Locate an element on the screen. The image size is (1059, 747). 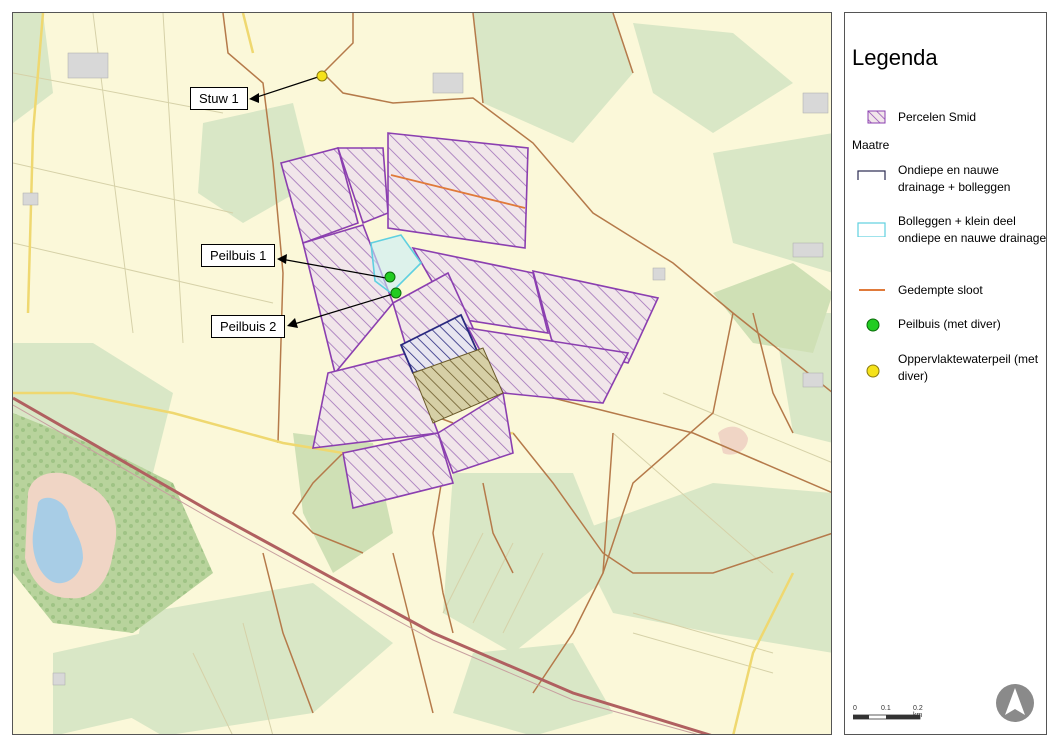
peilbuis2-marker is located at coordinates (396, 293).